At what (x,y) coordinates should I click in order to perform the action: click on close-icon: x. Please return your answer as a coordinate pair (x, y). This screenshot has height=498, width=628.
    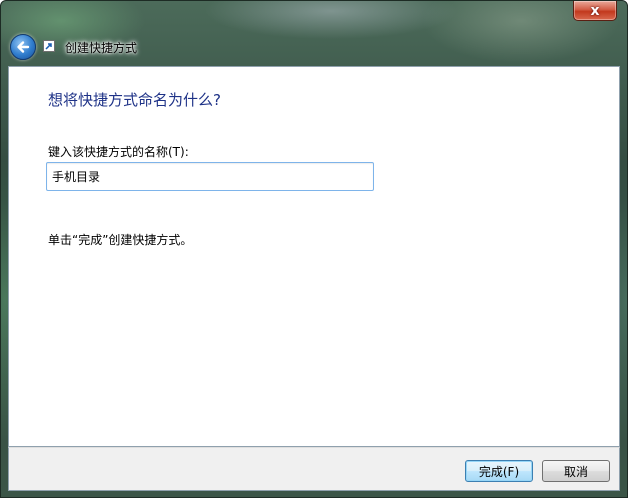
    Looking at the image, I should click on (595, 10).